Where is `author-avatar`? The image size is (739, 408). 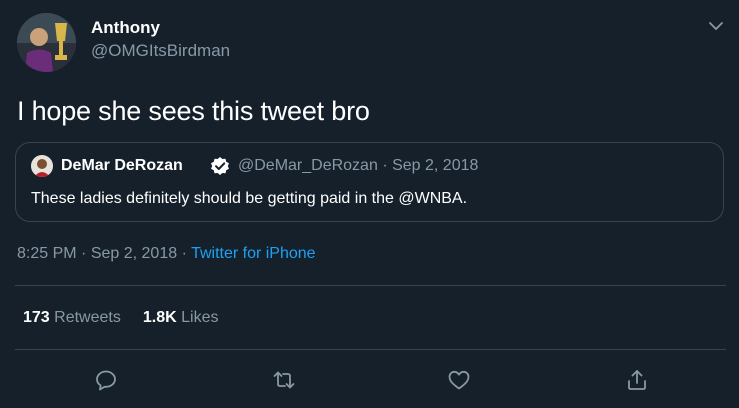
author-avatar is located at coordinates (46, 42).